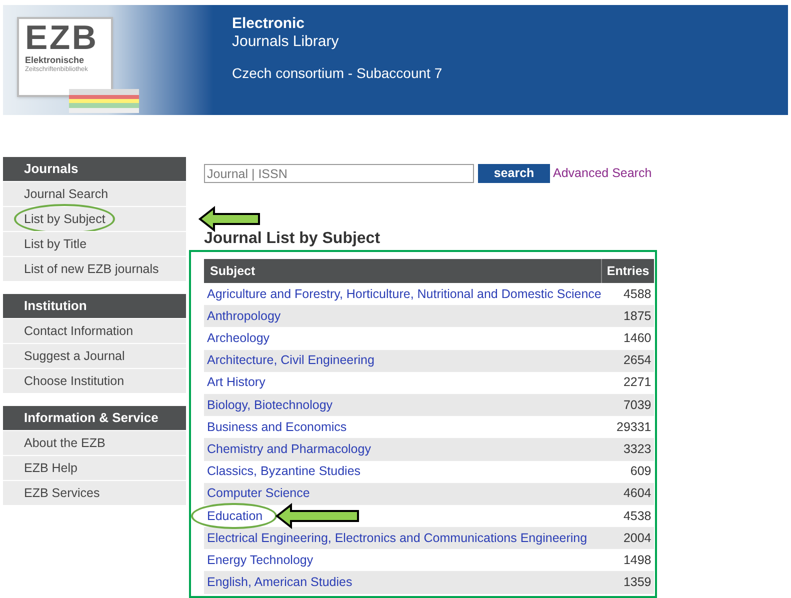 The width and height of the screenshot is (791, 598). I want to click on subject-link: Computer Science, so click(258, 493).